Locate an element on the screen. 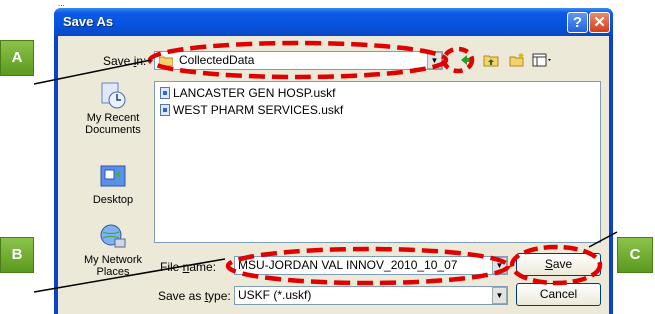  pointer-a-line is located at coordinates (92, 72).